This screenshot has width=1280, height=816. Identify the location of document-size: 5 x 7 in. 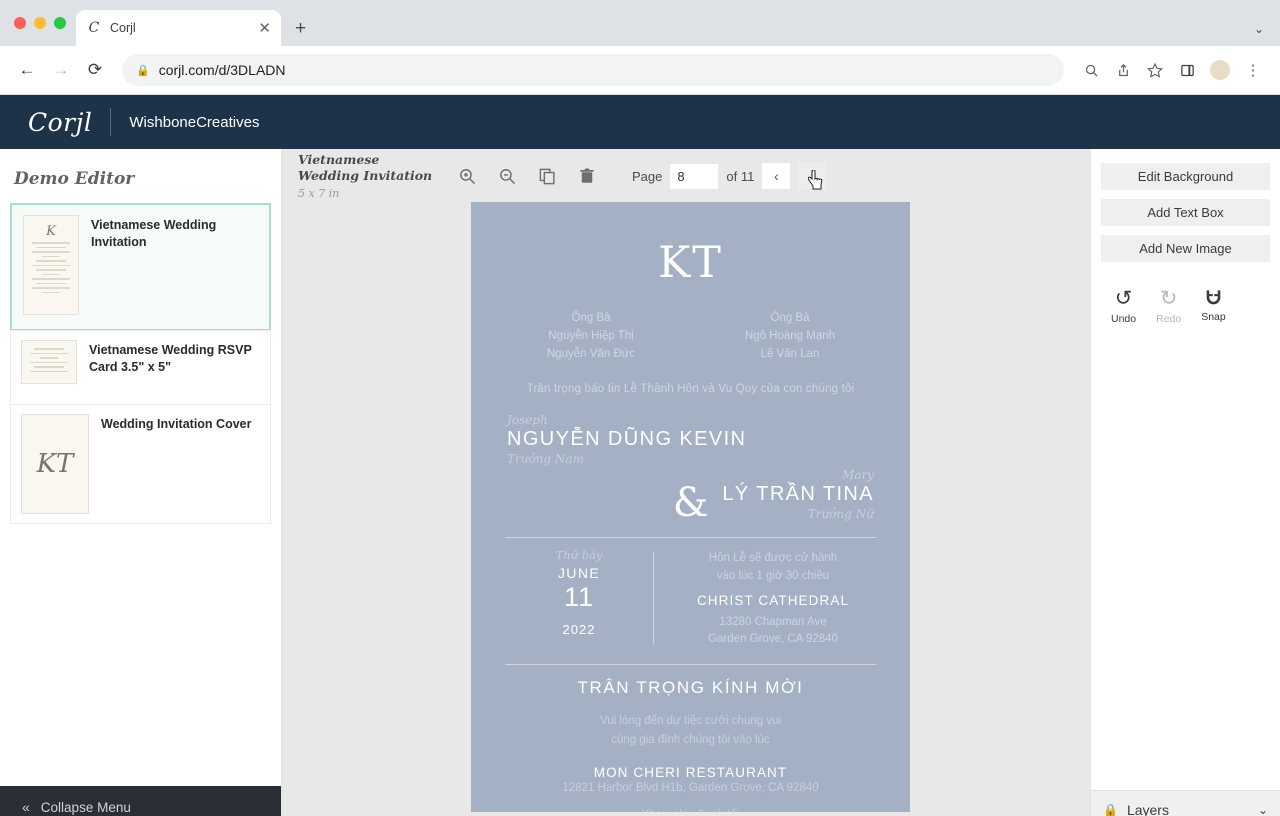
(319, 193).